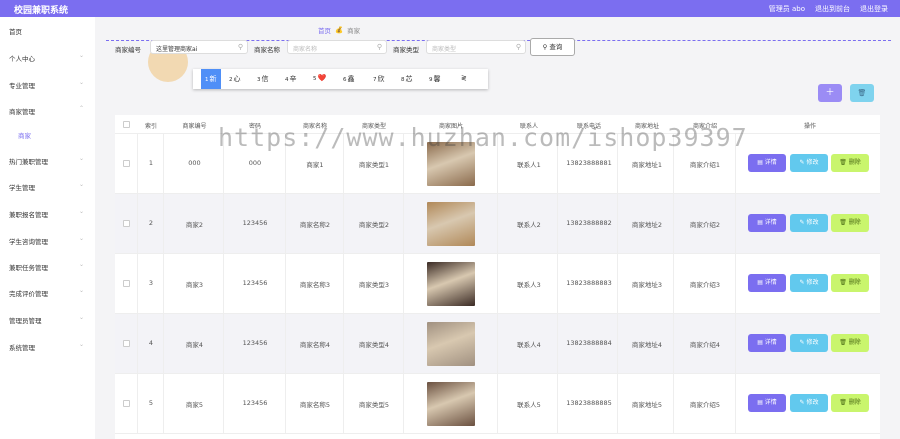 This screenshot has height=439, width=900. What do you see at coordinates (194, 405) in the screenshot?
I see `cell-code: 商家5` at bounding box center [194, 405].